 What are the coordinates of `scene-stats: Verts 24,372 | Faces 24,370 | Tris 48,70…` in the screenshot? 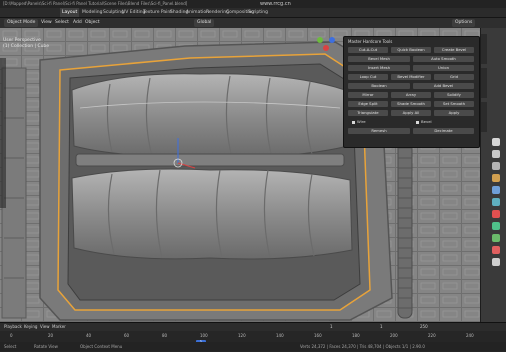 It's located at (362, 346).